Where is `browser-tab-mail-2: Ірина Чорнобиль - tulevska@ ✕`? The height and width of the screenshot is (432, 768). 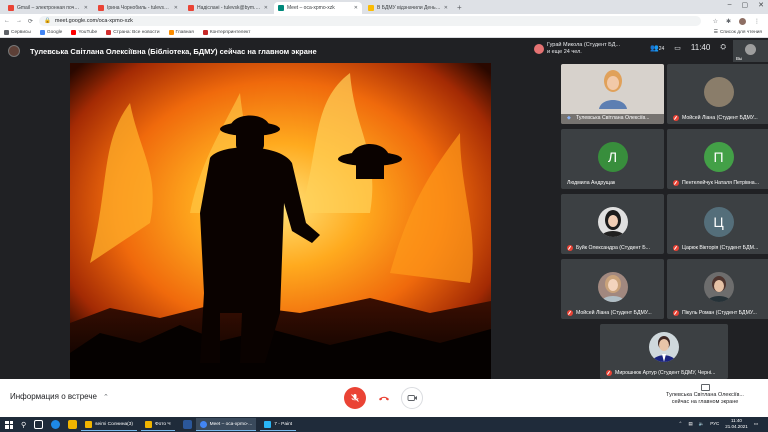
browser-tab-mail-2: Ірина Чорнобиль - tulevska@ ✕ is located at coordinates (138, 8).